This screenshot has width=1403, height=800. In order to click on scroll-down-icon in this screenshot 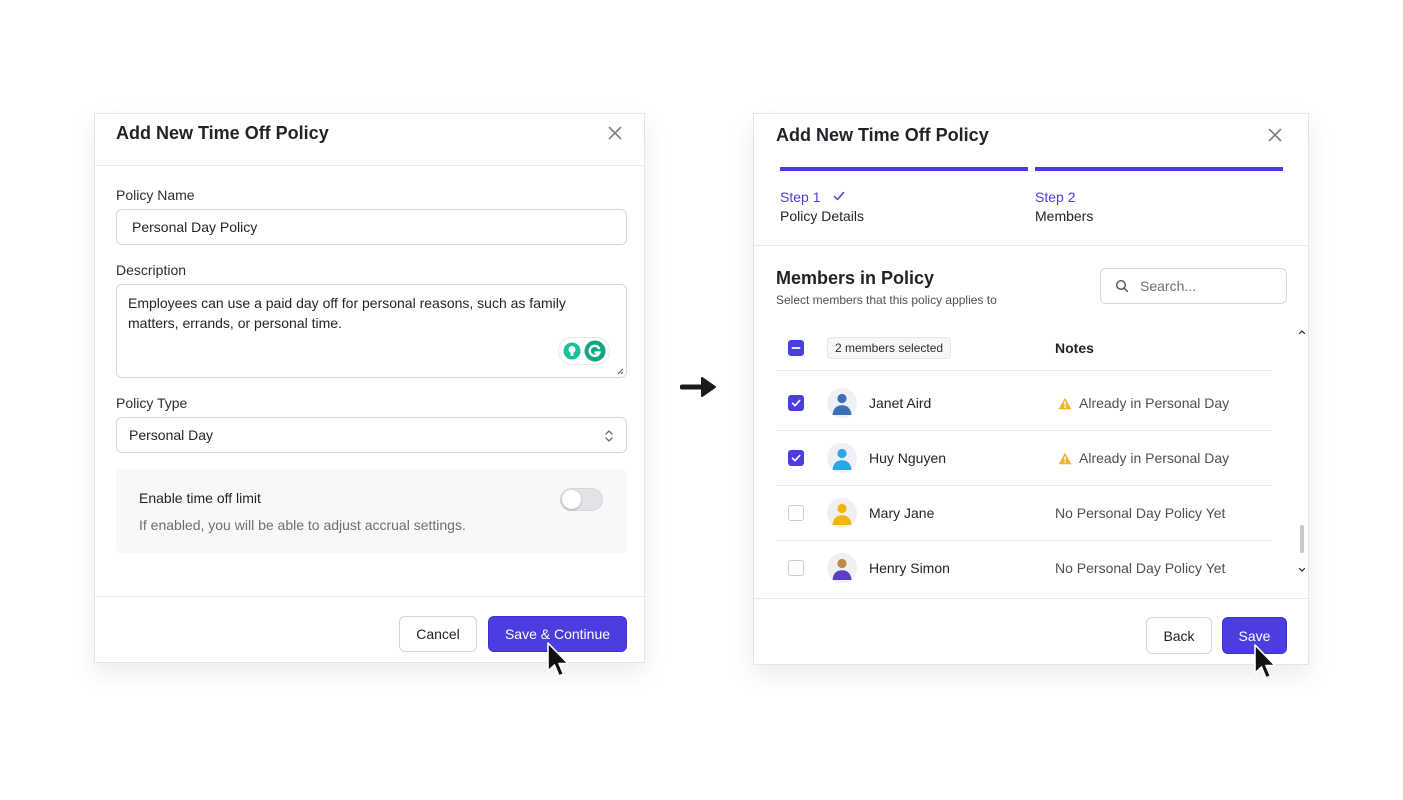, I will do `click(1302, 570)`.